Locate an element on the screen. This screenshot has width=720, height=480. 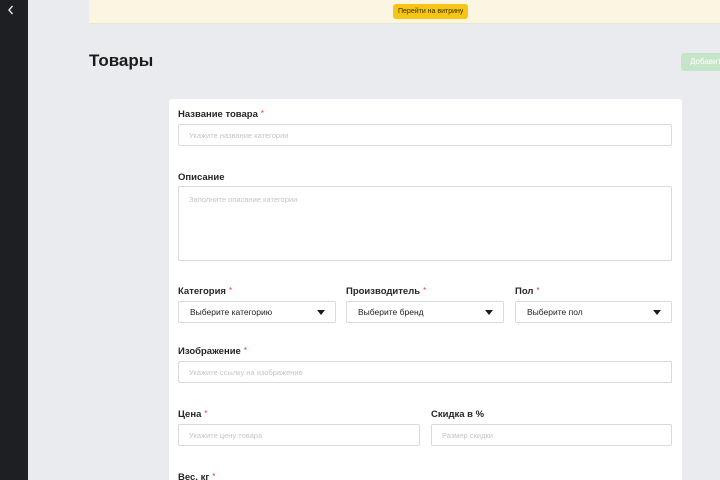
price-input is located at coordinates (299, 435).